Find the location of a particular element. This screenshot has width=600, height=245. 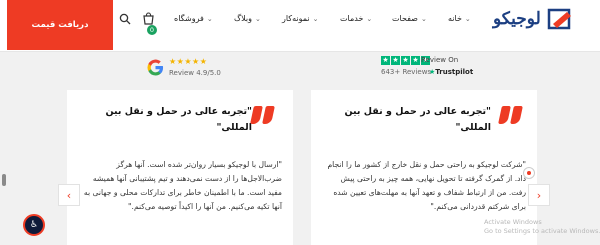

cart-icon is located at coordinates (148, 19).